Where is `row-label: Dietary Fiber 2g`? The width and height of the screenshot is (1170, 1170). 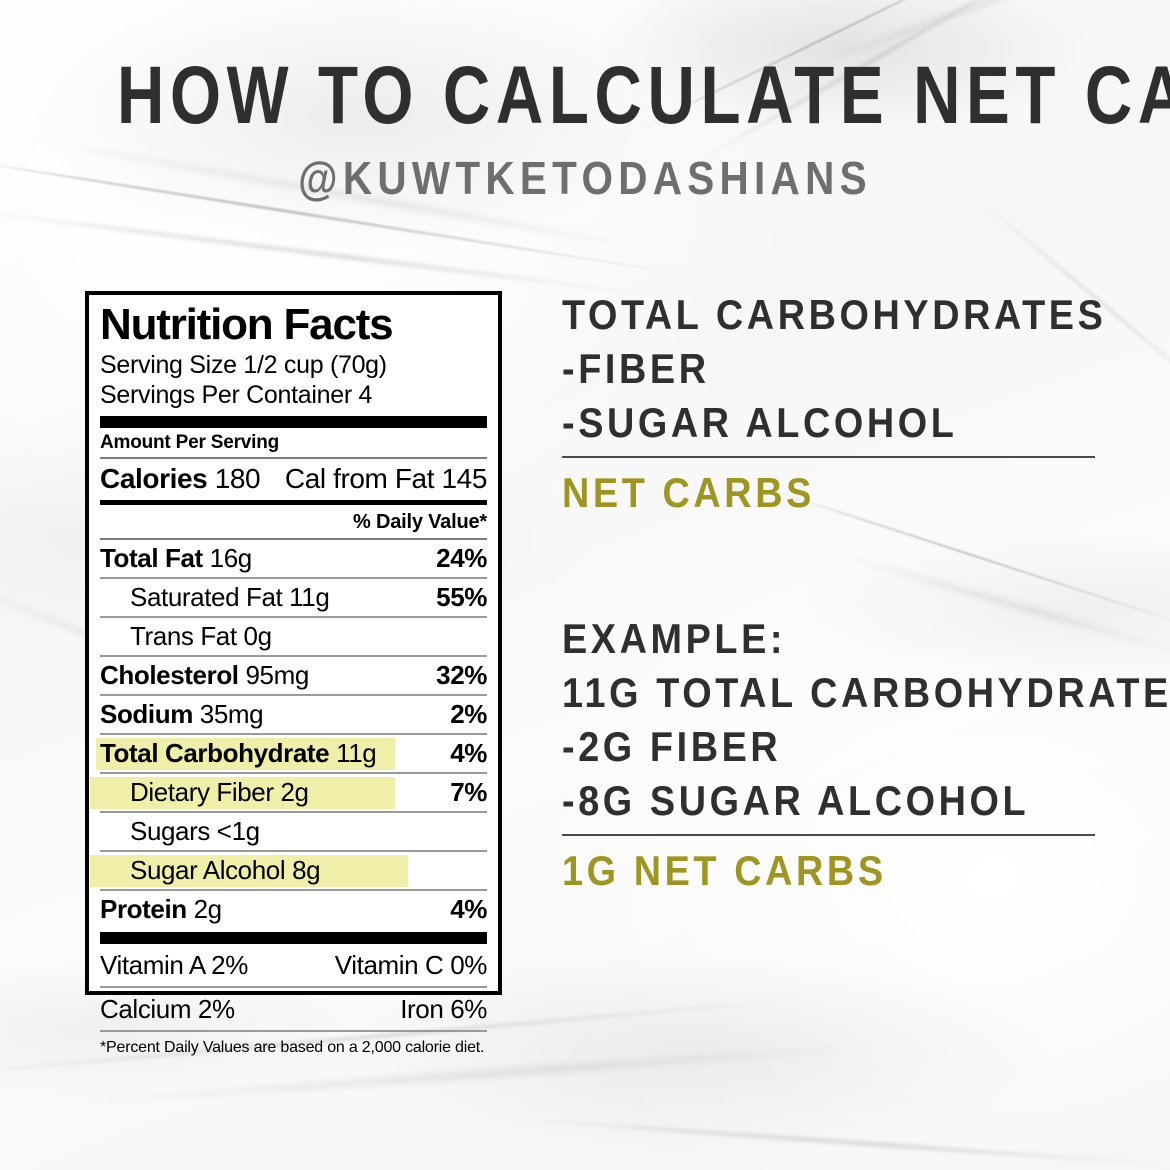 row-label: Dietary Fiber 2g is located at coordinates (219, 792).